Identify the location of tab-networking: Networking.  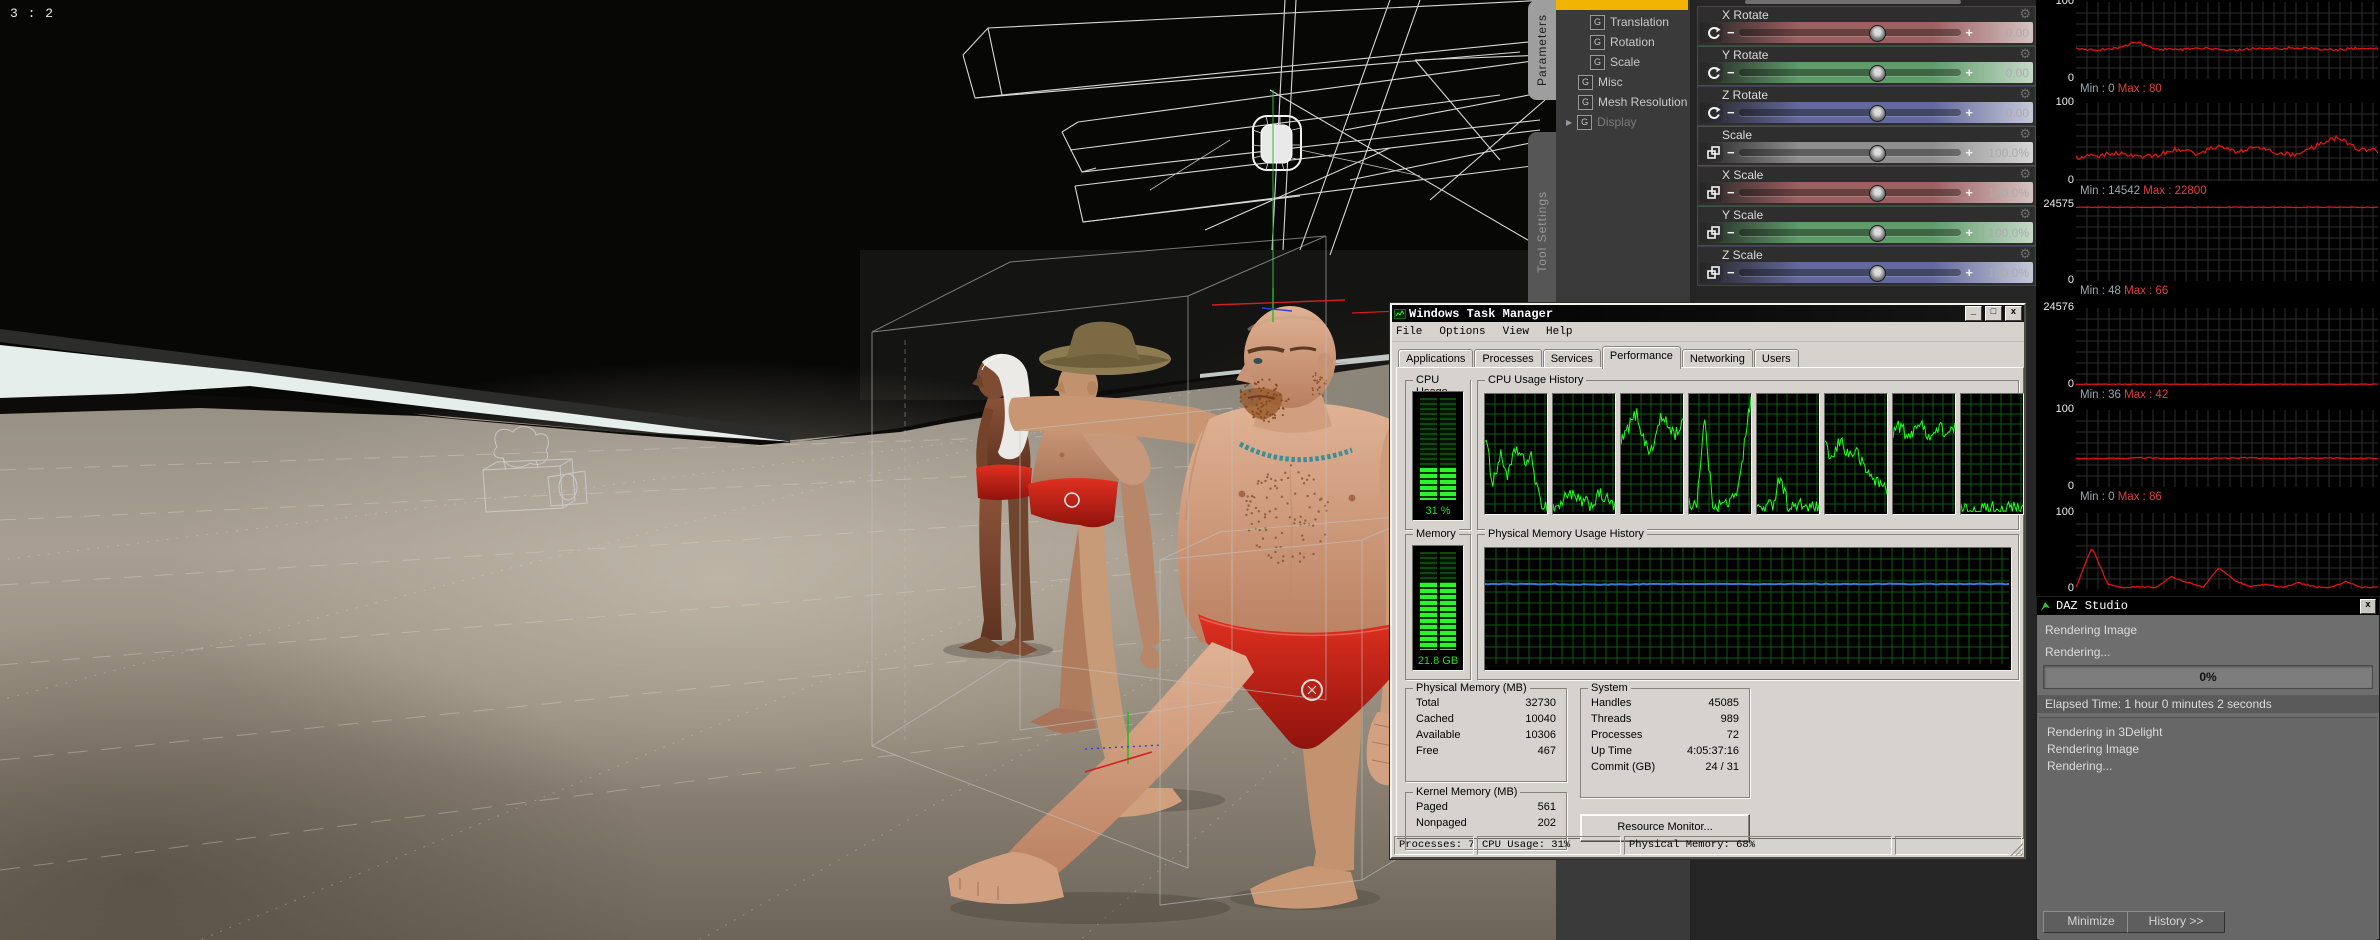
(1717, 358).